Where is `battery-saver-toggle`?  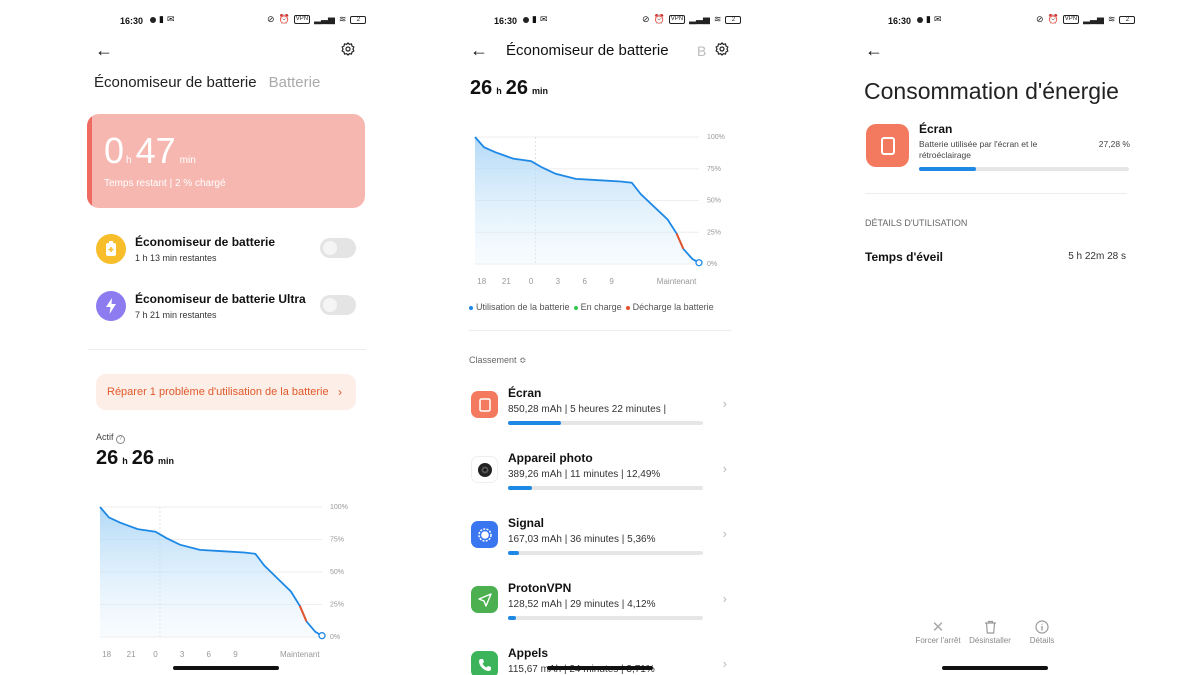
battery-saver-toggle is located at coordinates (338, 248).